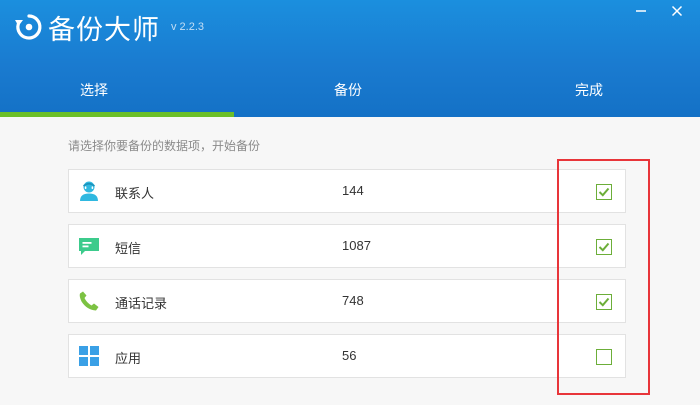  I want to click on instruction-text: 请选择你要备份的数据项，开始备份, so click(164, 146).